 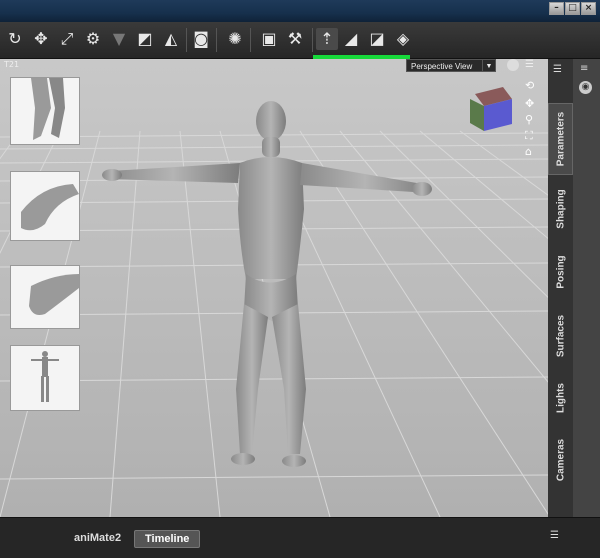 What do you see at coordinates (300, 11) in the screenshot?
I see `window-title-bar: – □ ×` at bounding box center [300, 11].